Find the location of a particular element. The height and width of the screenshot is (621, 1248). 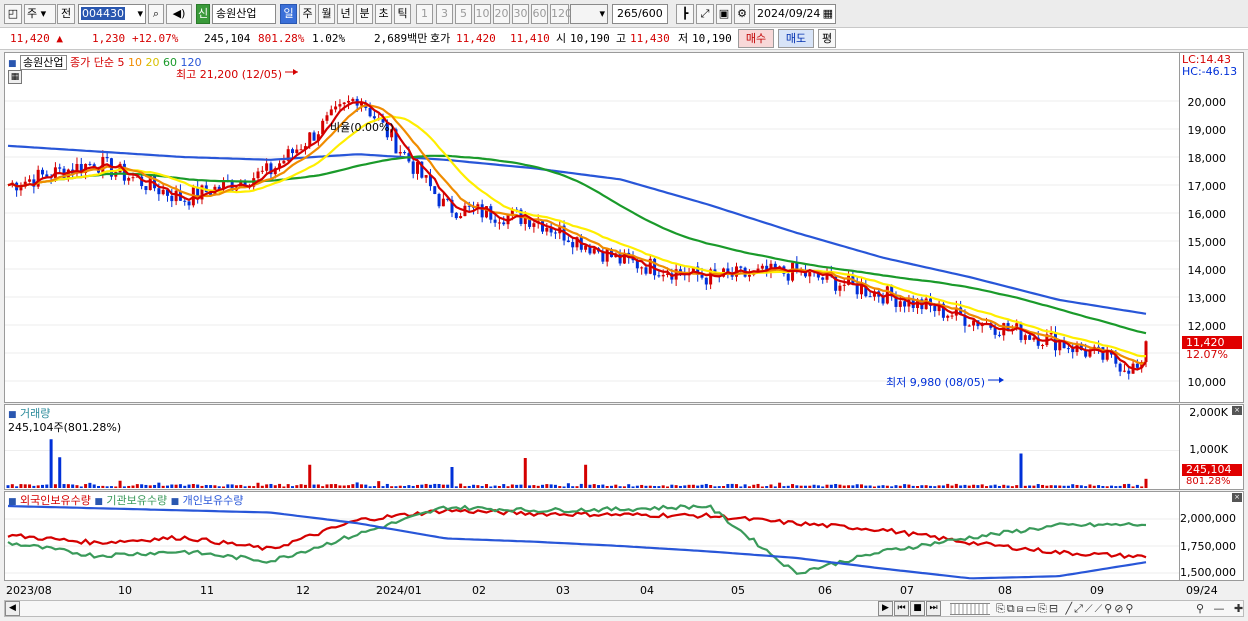

price-tick: 18,000 is located at coordinates (1207, 158).